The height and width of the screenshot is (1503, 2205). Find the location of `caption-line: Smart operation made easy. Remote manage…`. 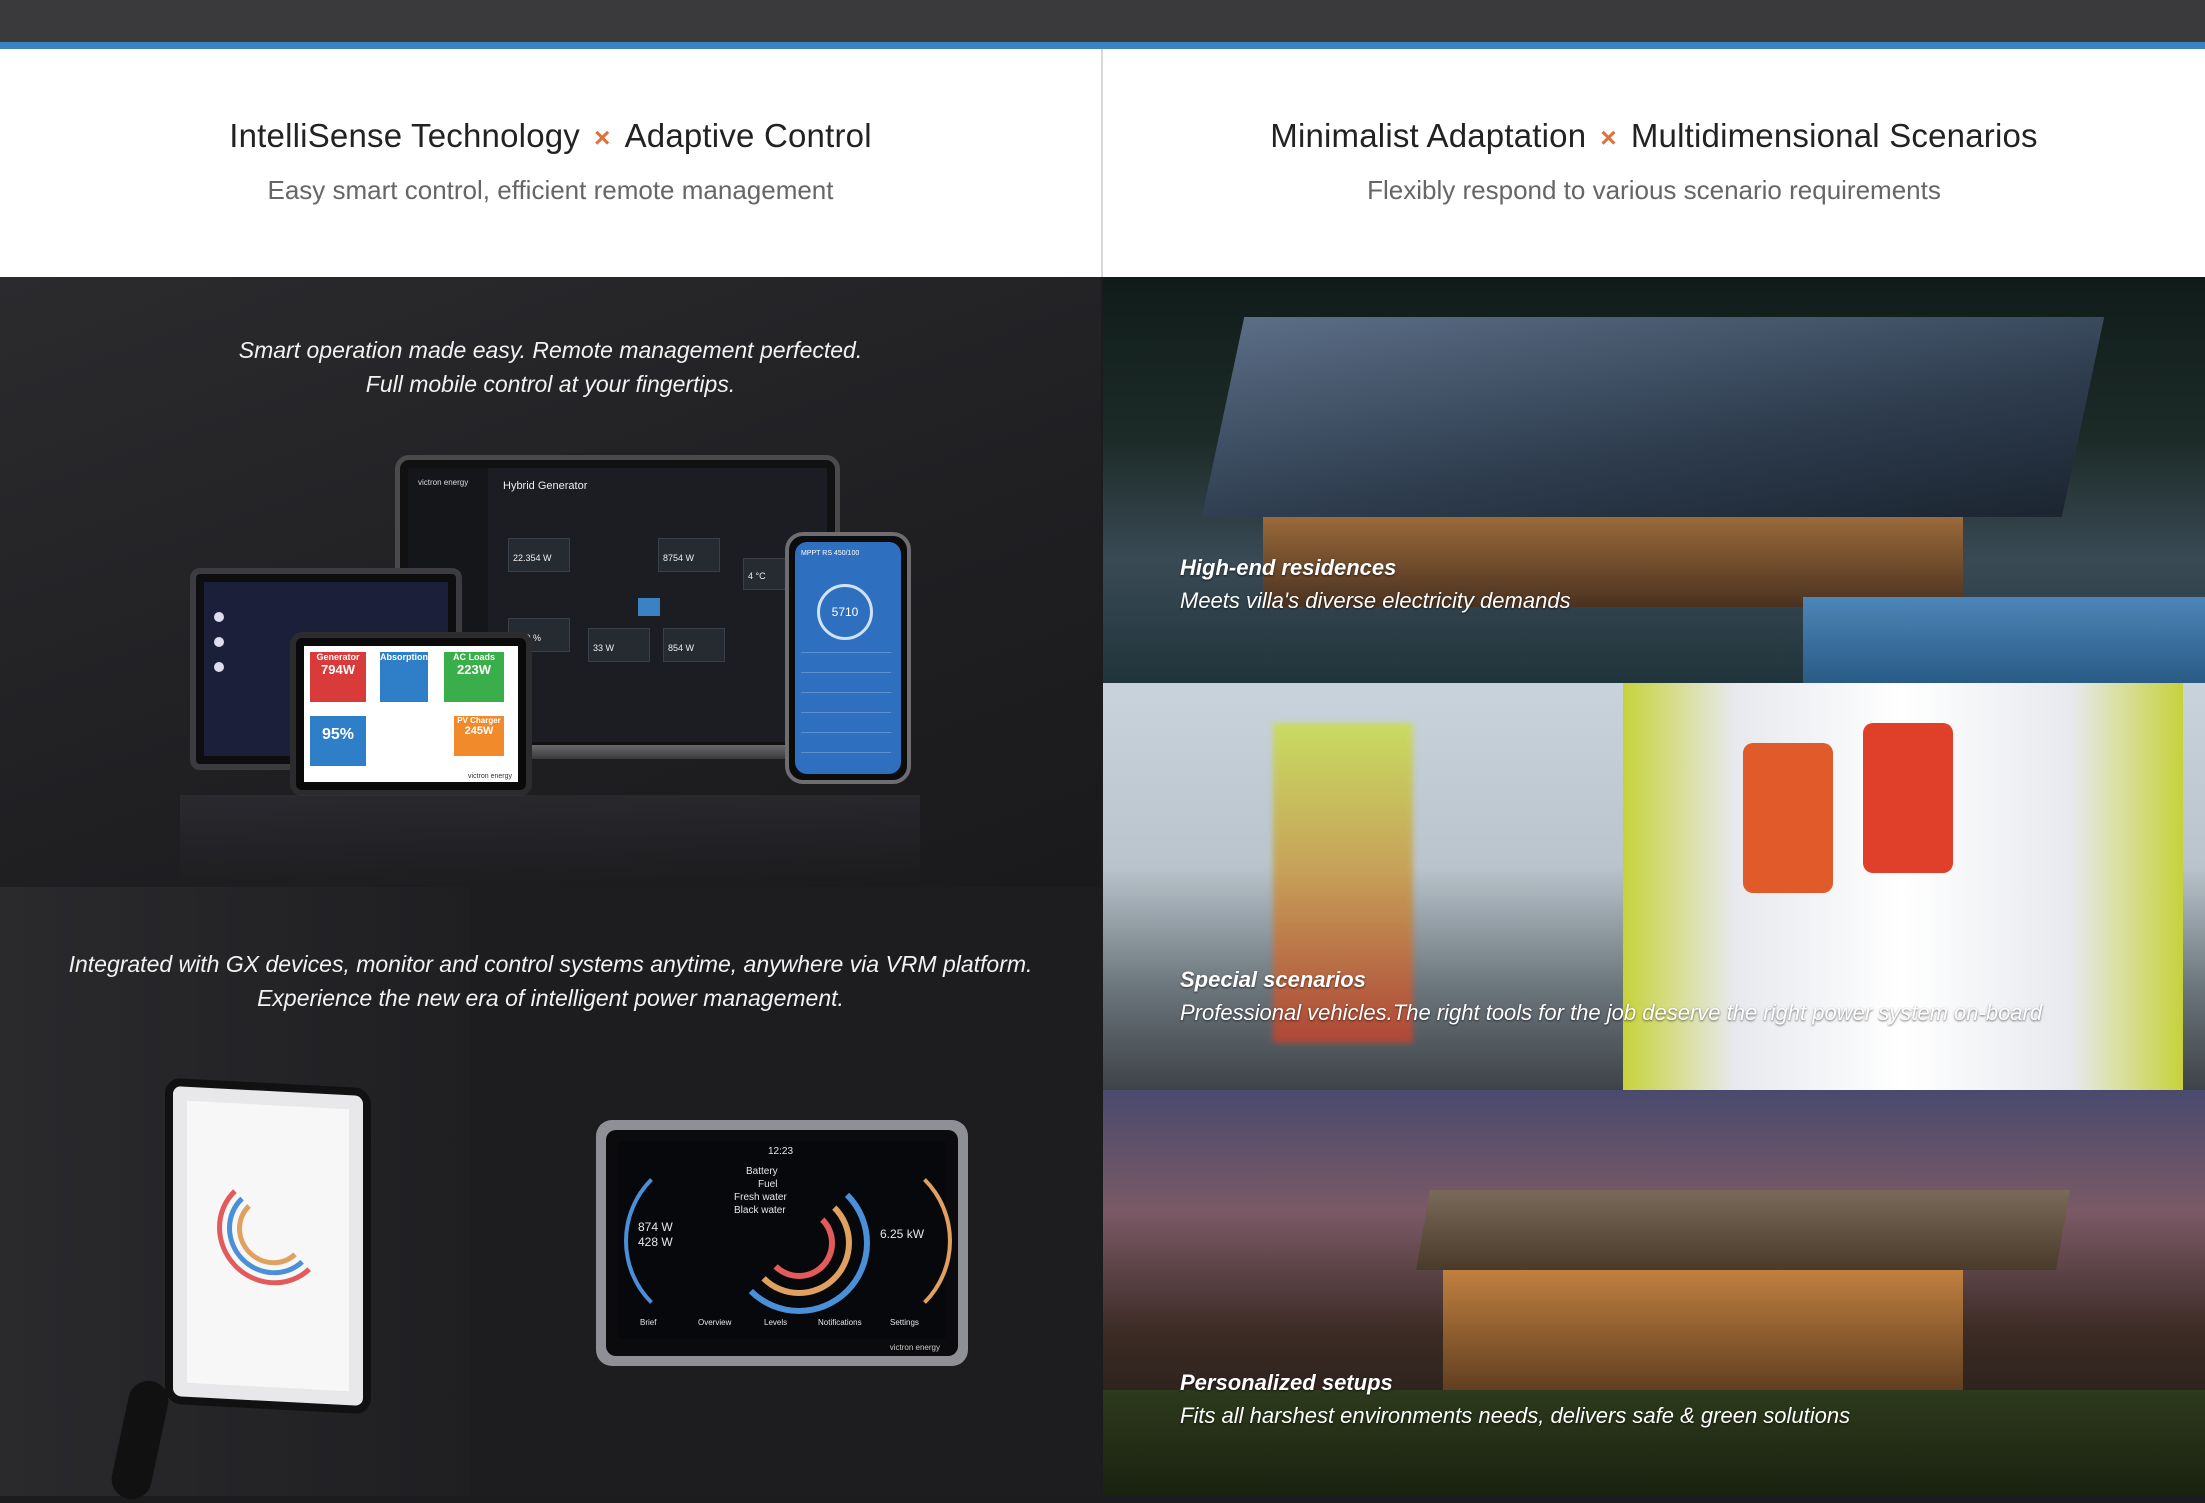

caption-line: Smart operation made easy. Remote manage… is located at coordinates (550, 350).